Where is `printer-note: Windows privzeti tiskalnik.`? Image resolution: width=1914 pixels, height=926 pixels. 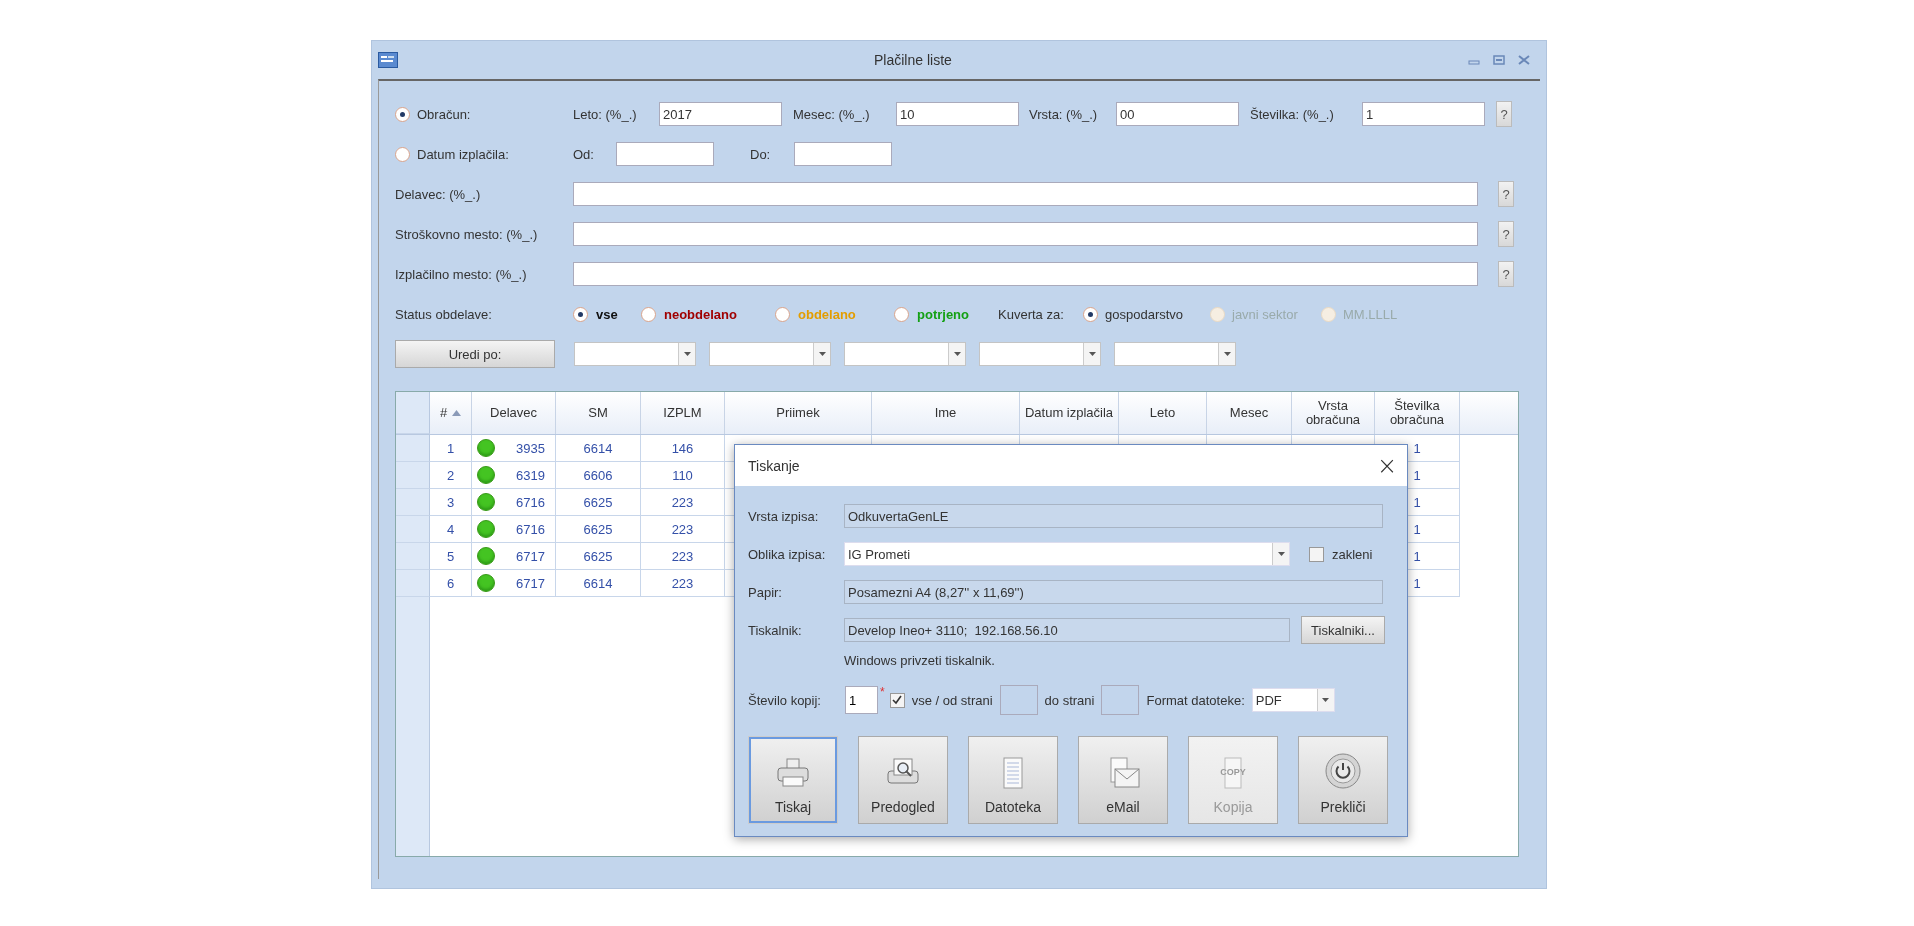 printer-note: Windows privzeti tiskalnik. is located at coordinates (920, 661).